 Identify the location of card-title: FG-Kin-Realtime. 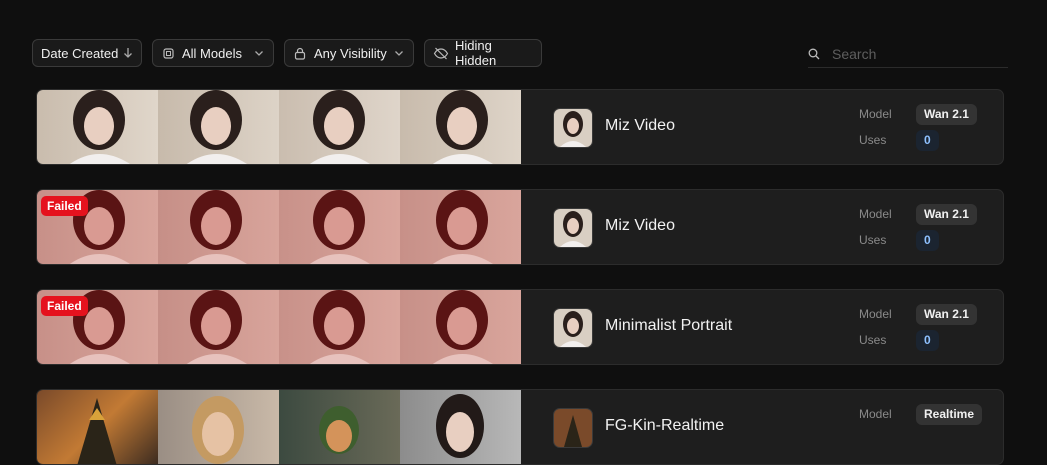
(665, 425).